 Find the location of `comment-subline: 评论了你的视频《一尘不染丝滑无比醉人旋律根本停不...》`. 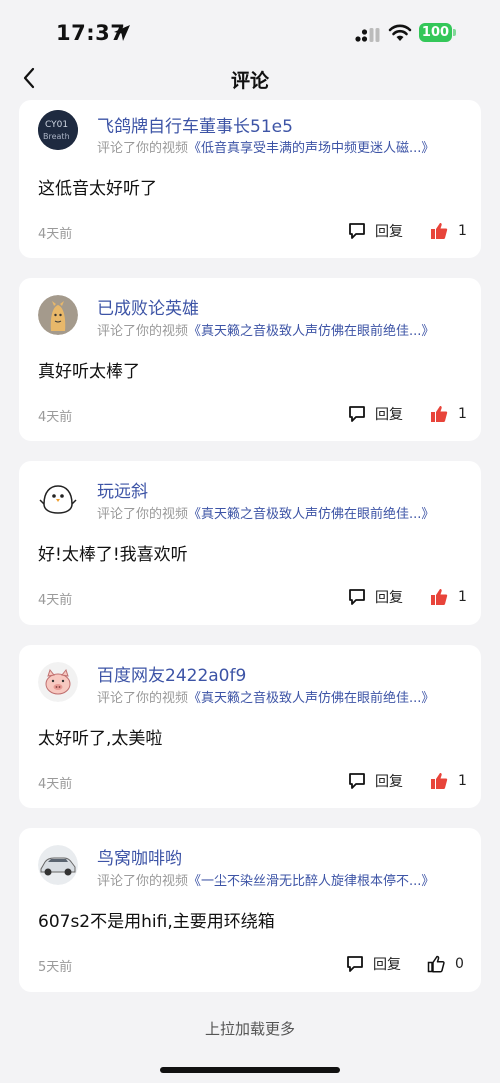

comment-subline: 评论了你的视频《一尘不染丝滑无比醉人旋律根本停不...》 is located at coordinates (265, 879).